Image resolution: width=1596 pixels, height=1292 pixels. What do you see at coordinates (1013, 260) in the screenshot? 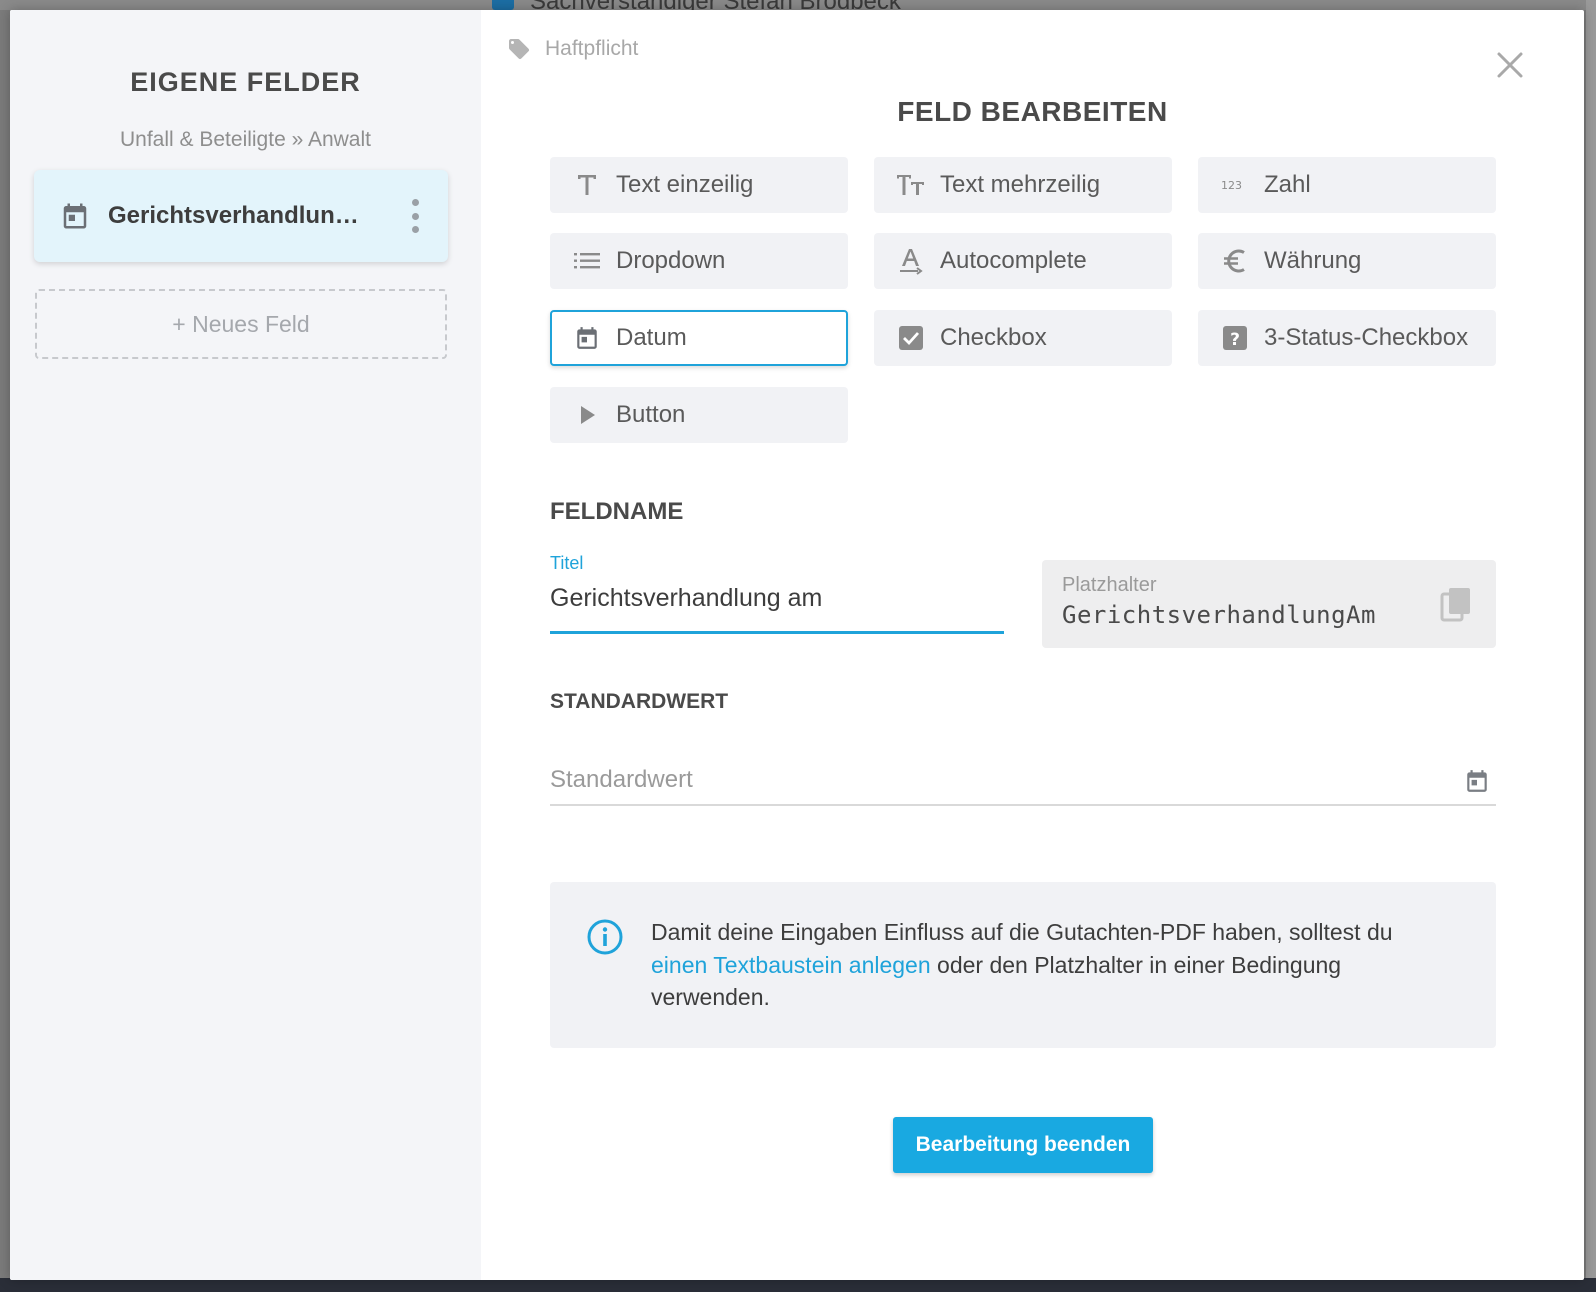
I see `type-label: Autocomplete` at bounding box center [1013, 260].